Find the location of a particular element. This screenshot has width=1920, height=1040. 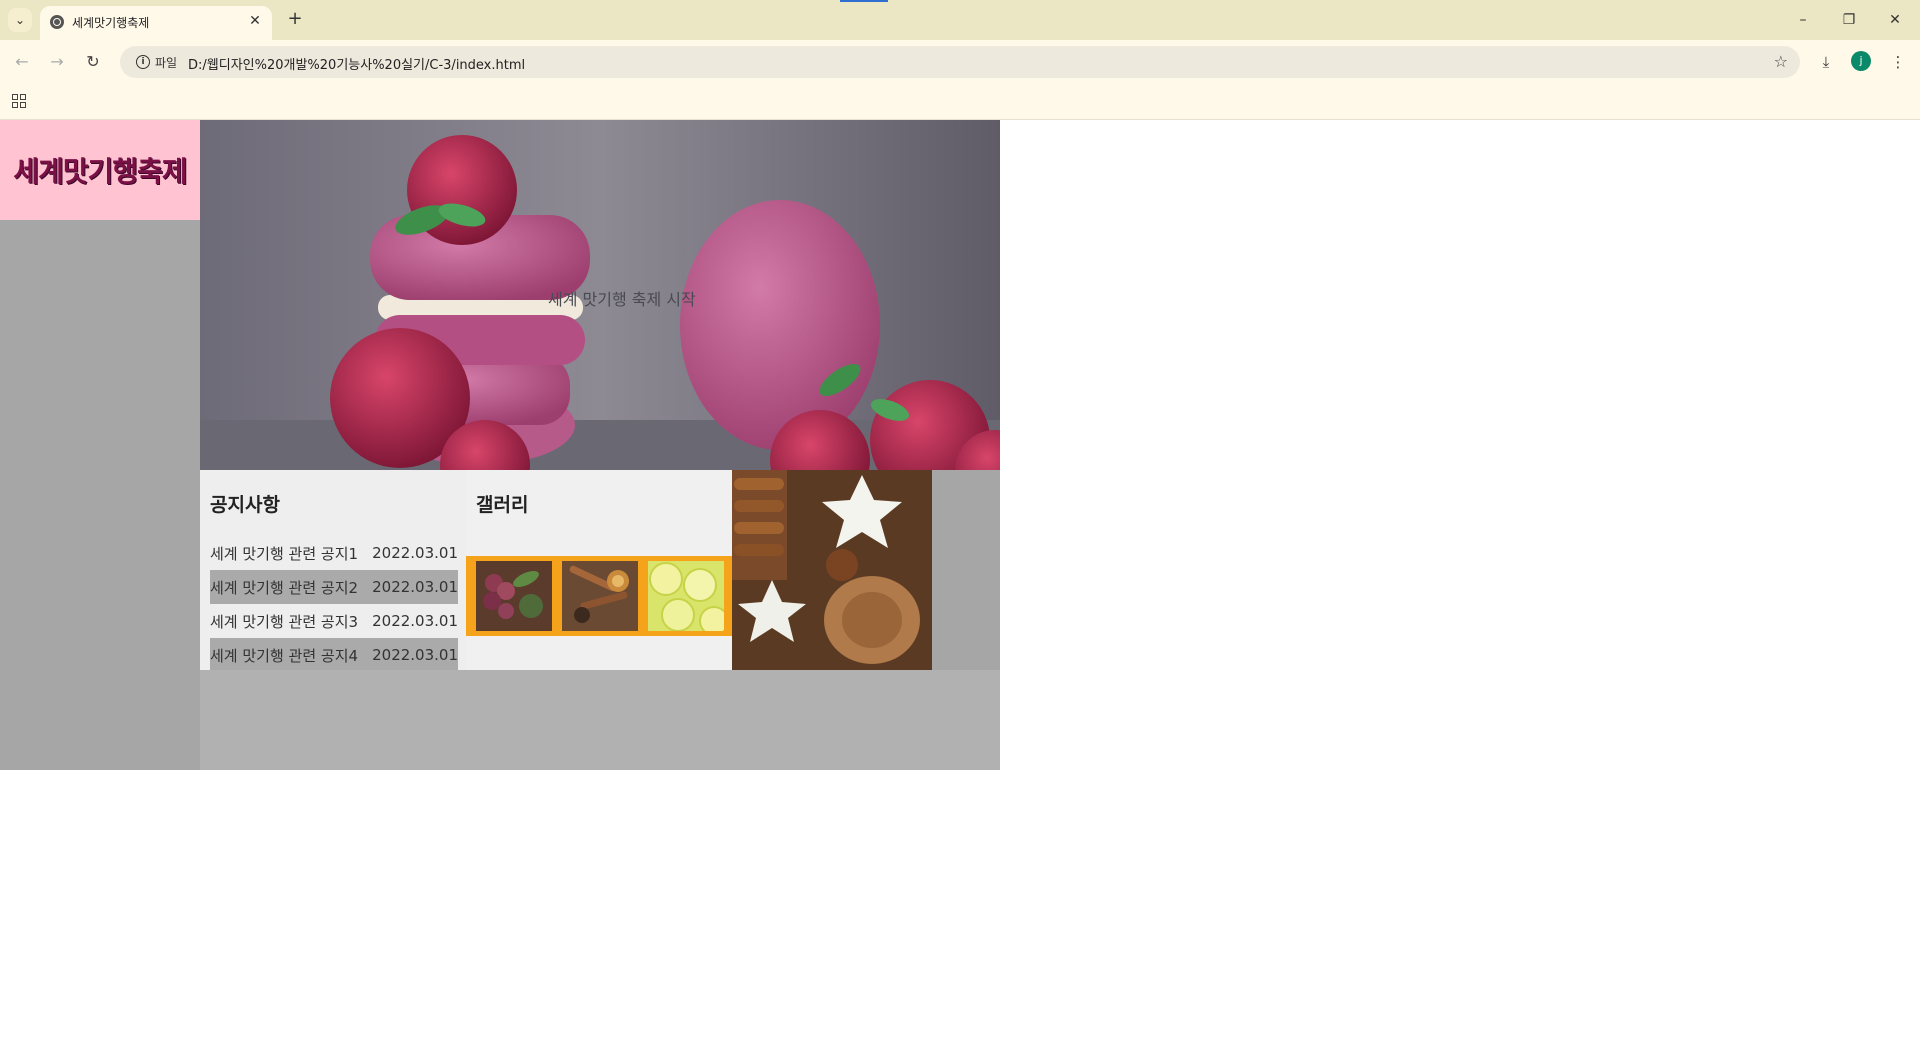

arrow-right-icon: → is located at coordinates (57, 61).